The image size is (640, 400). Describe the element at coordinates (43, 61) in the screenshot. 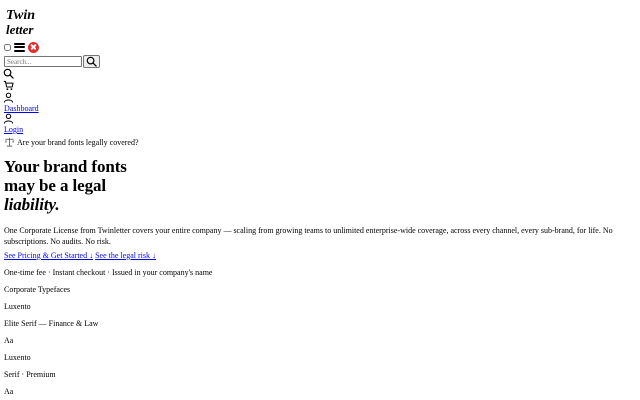

I see `search-input` at that location.